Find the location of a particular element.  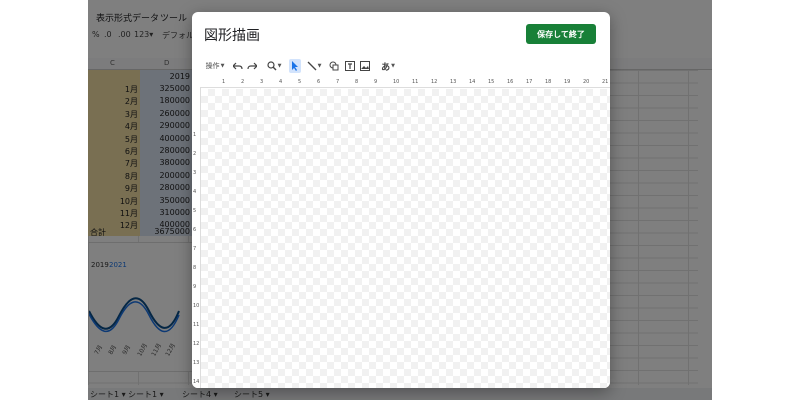

ruler-number: 16 is located at coordinates (510, 82).